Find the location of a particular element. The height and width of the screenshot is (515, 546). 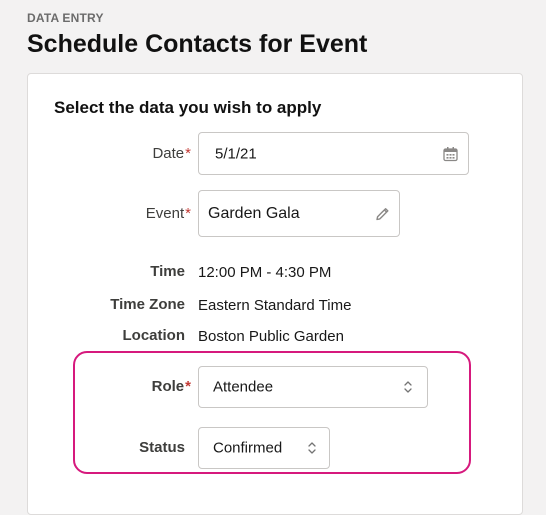

event-label: Event* is located at coordinates (111, 213).